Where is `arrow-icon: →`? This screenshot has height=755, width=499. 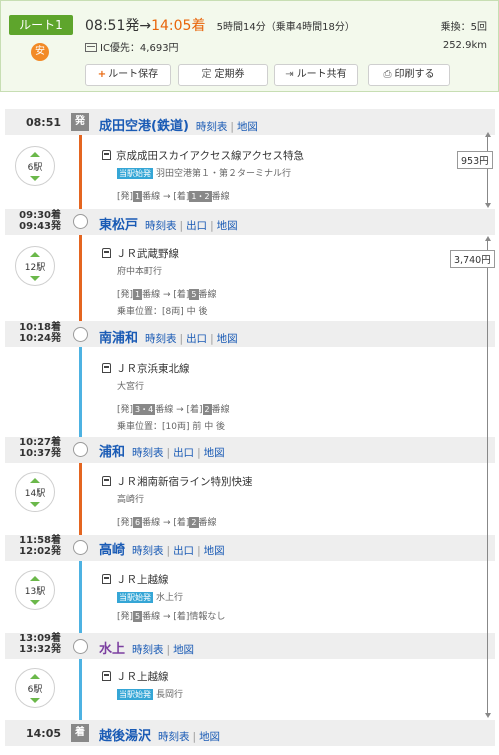 arrow-icon: → is located at coordinates (145, 26).